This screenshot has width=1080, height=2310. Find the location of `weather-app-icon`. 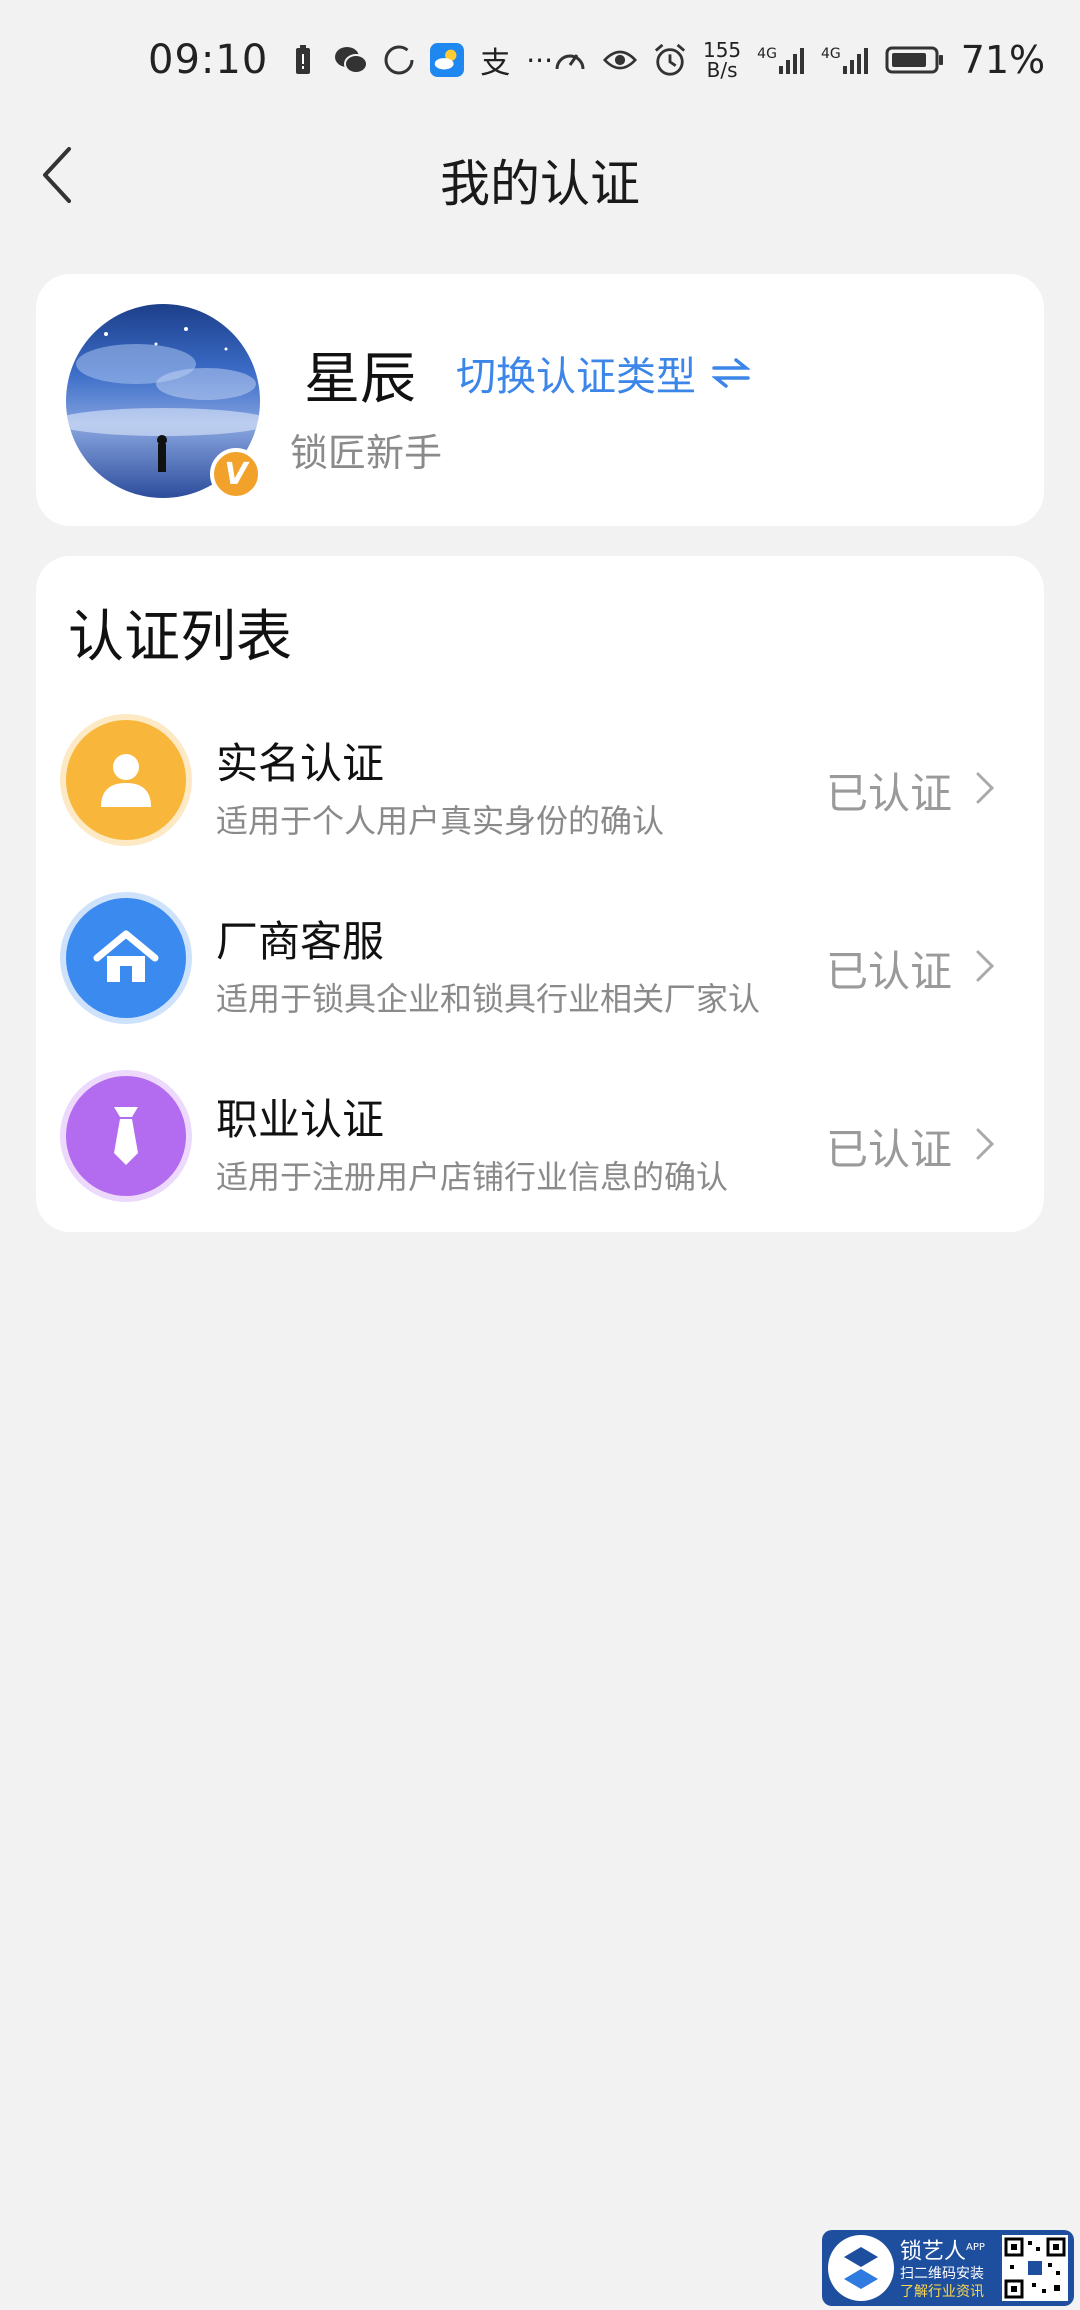

weather-app-icon is located at coordinates (447, 60).